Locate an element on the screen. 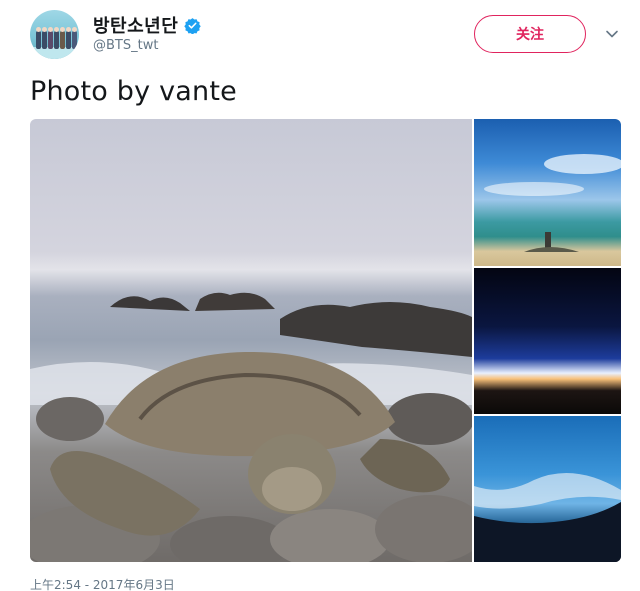 The height and width of the screenshot is (591, 640). tweet-header: 방탄소년단 @BTS_twt 关注 is located at coordinates (330, 37).